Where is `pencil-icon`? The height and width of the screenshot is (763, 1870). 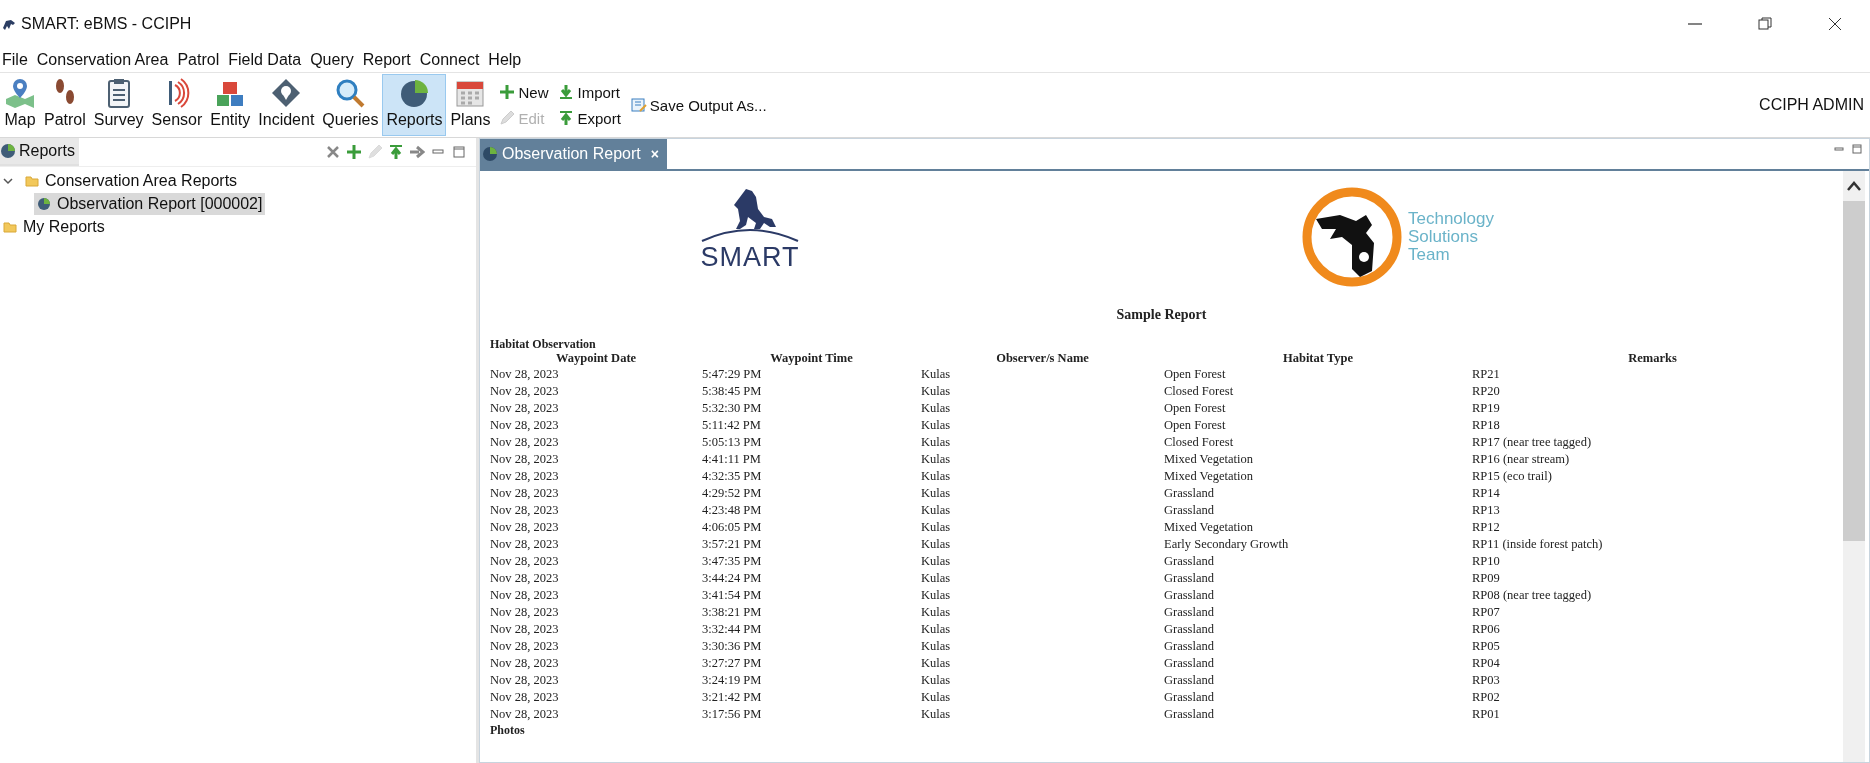
pencil-icon is located at coordinates (507, 118).